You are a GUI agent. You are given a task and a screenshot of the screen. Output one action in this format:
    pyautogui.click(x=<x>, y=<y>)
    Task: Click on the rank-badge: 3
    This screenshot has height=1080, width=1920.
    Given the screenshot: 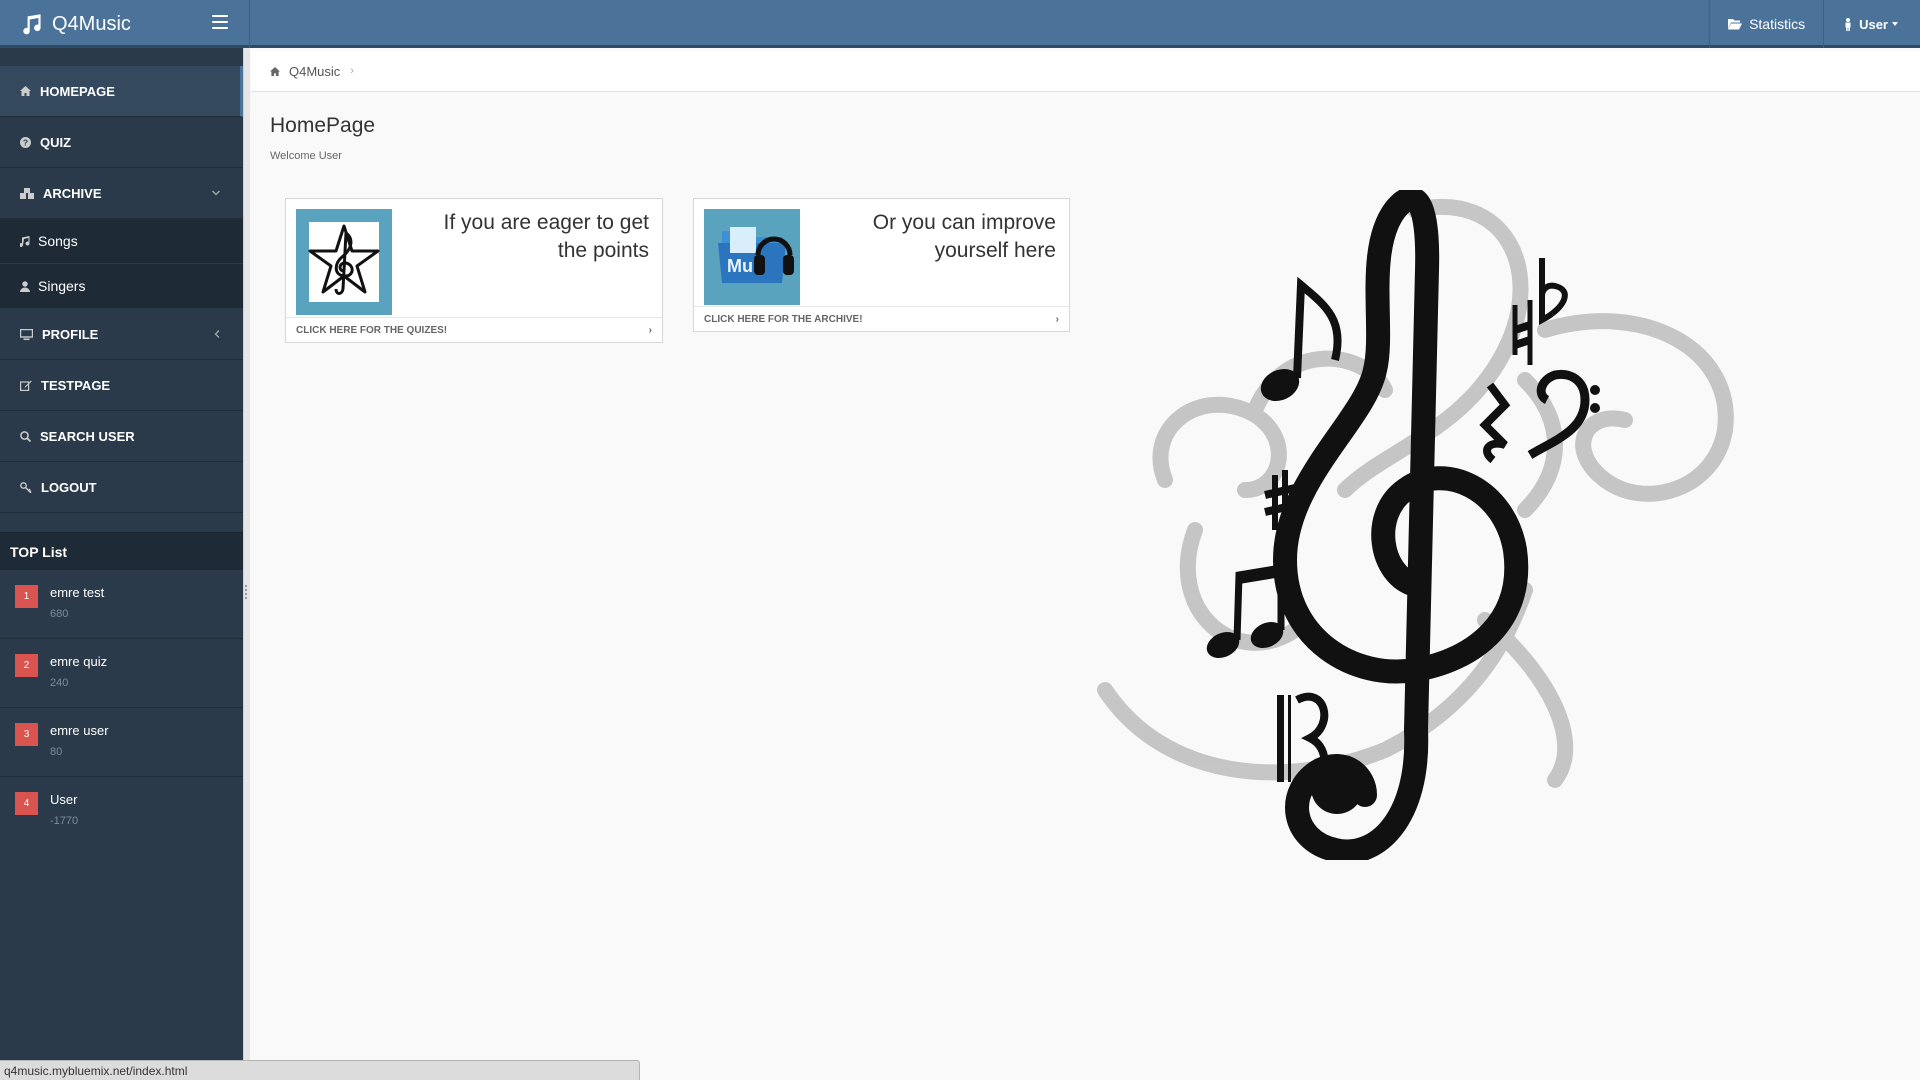 What is the action you would take?
    pyautogui.click(x=26, y=734)
    